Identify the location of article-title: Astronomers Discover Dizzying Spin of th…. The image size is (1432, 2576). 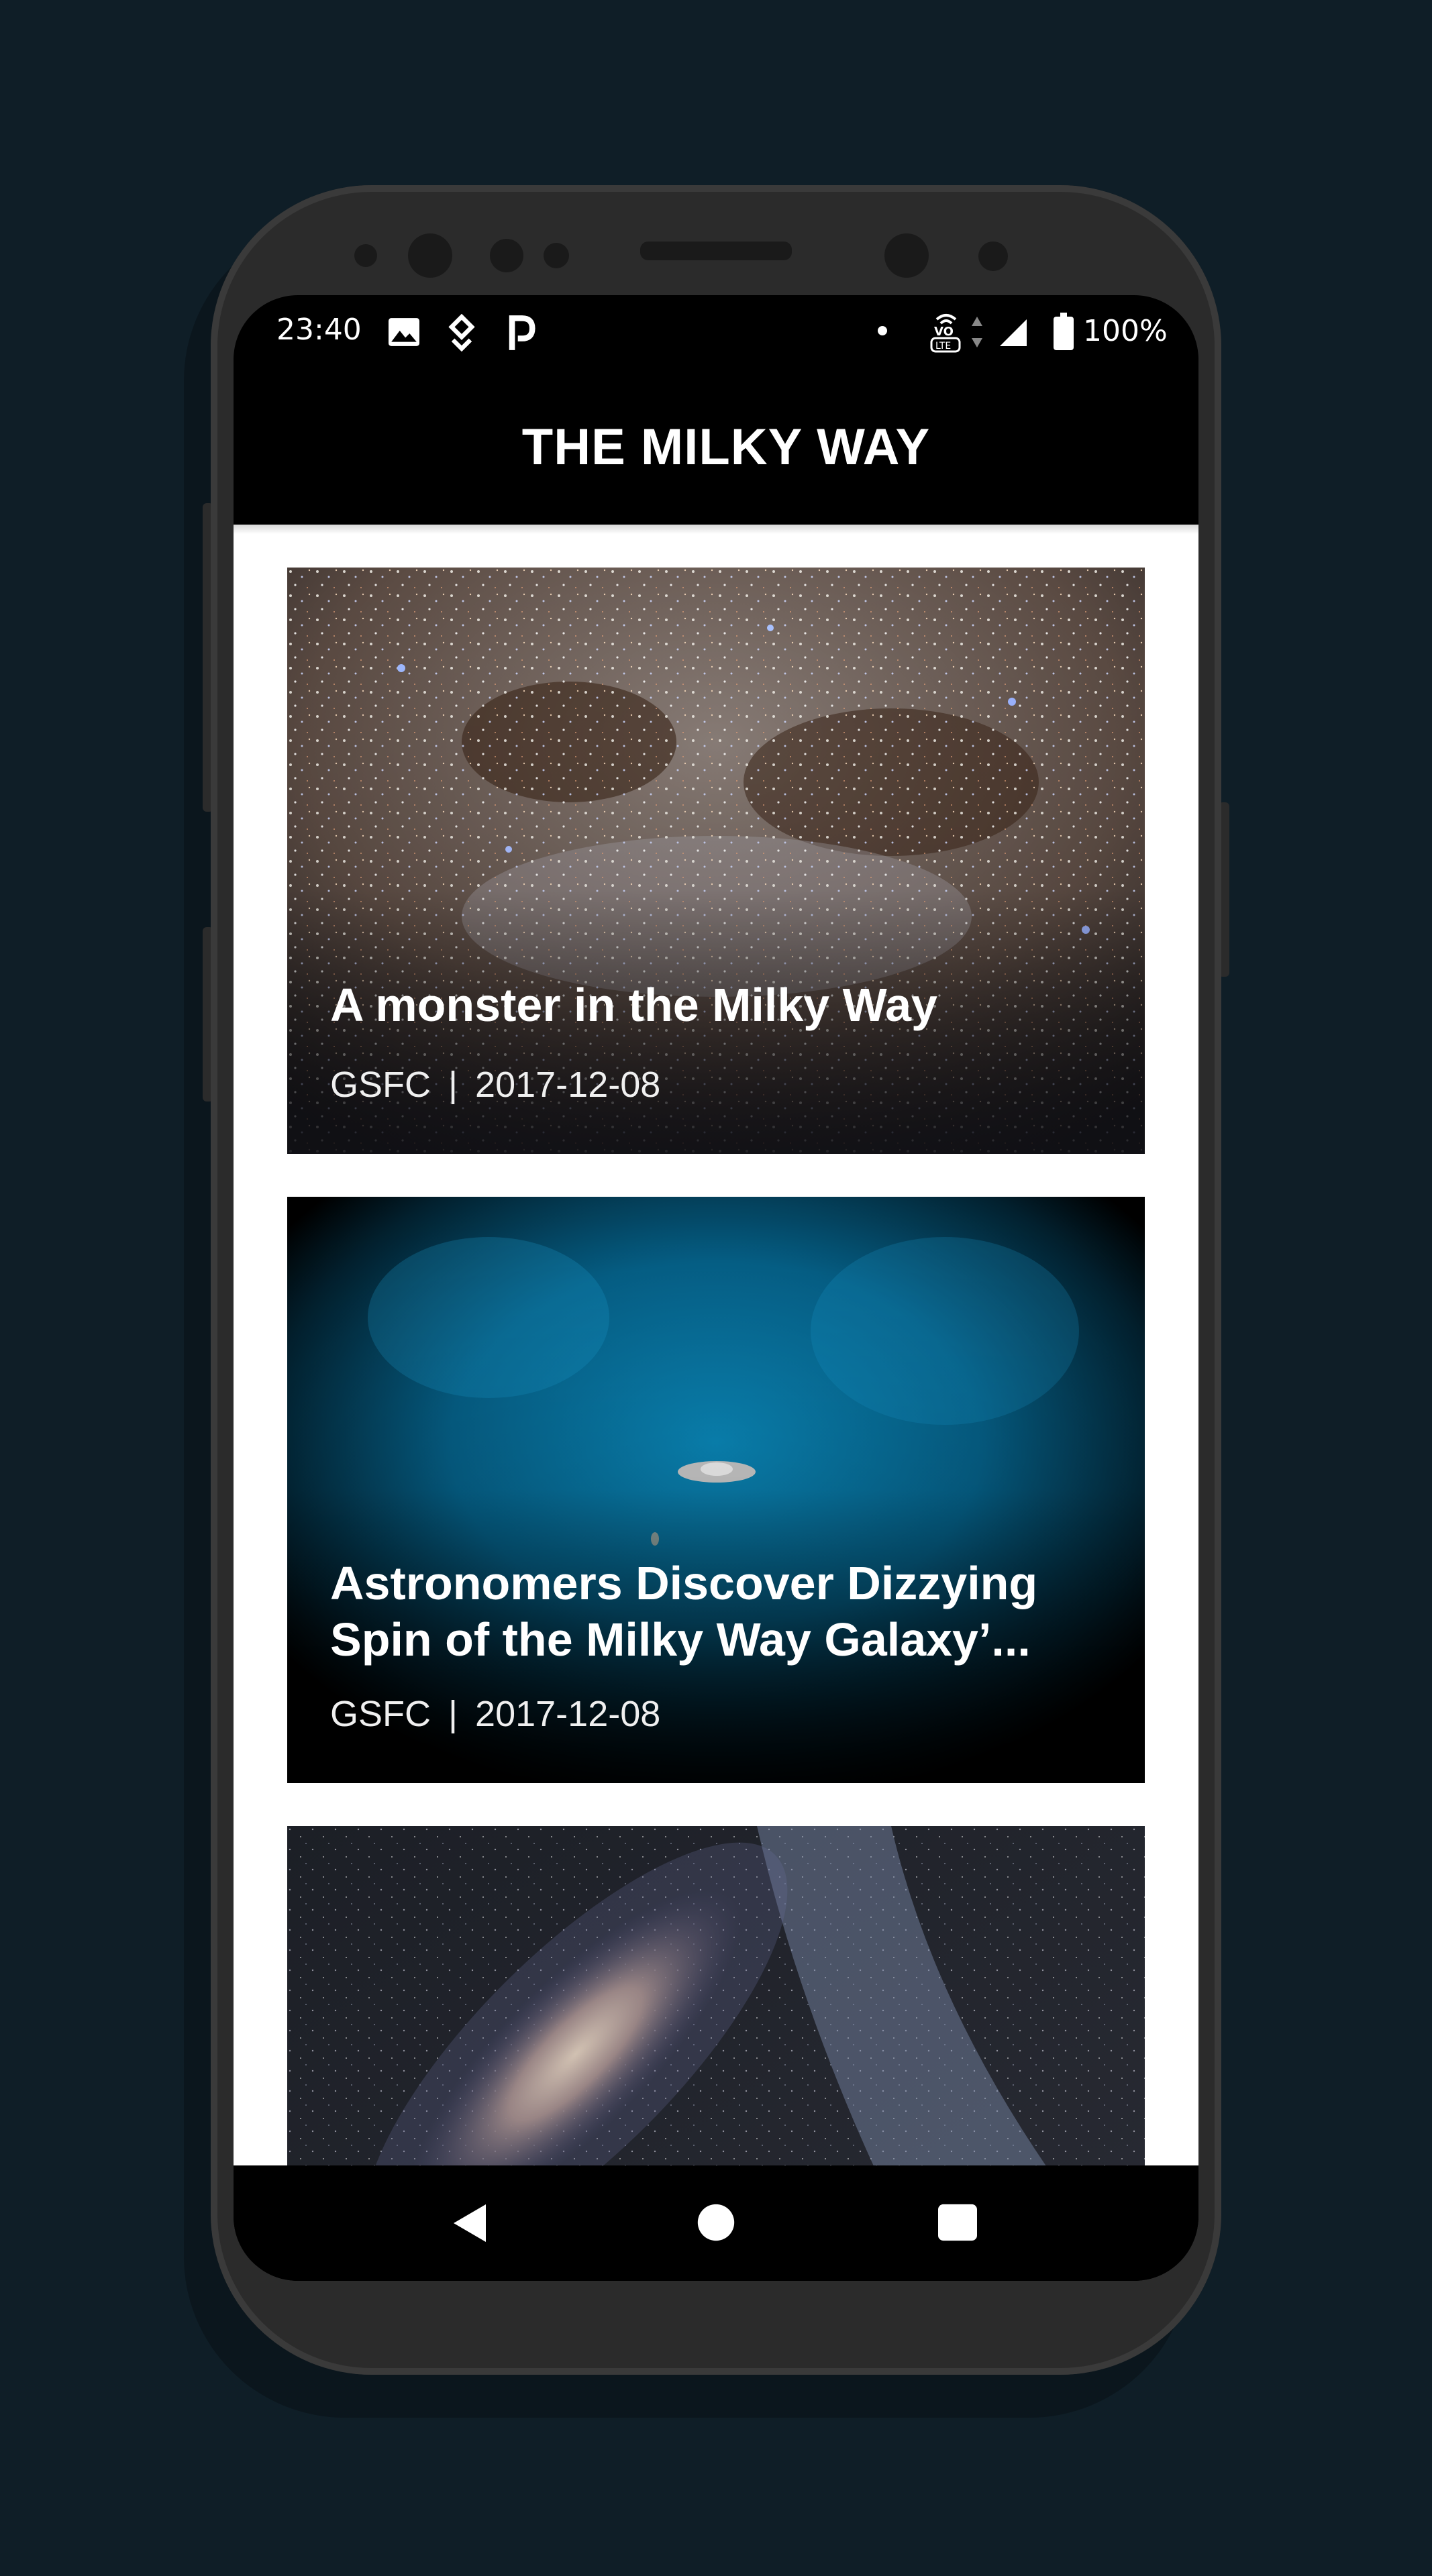
(684, 1611).